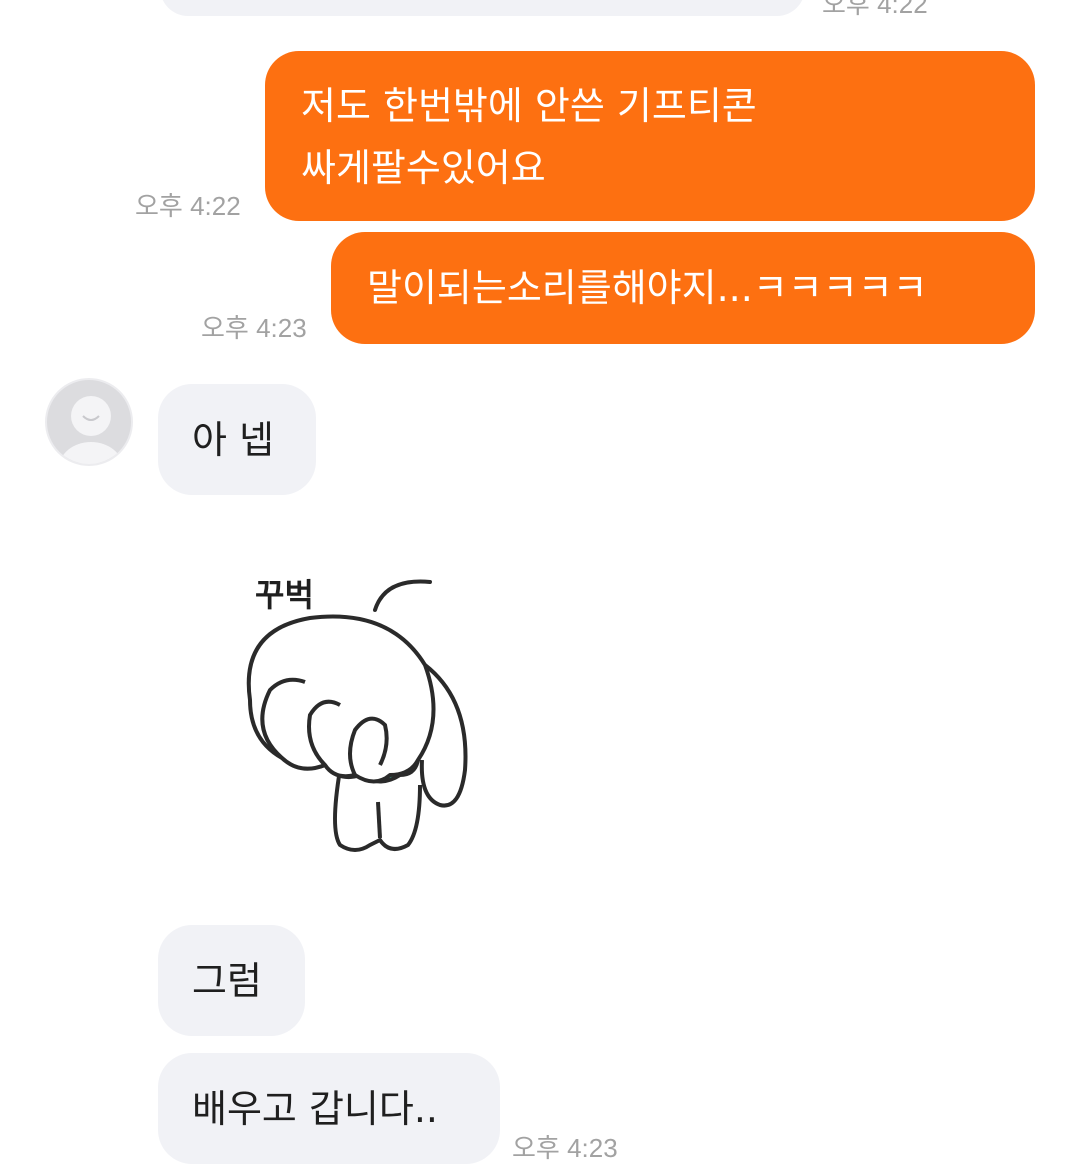  Describe the element at coordinates (423, 168) in the screenshot. I see `message-text-line: 싸게팔수있어요` at that location.